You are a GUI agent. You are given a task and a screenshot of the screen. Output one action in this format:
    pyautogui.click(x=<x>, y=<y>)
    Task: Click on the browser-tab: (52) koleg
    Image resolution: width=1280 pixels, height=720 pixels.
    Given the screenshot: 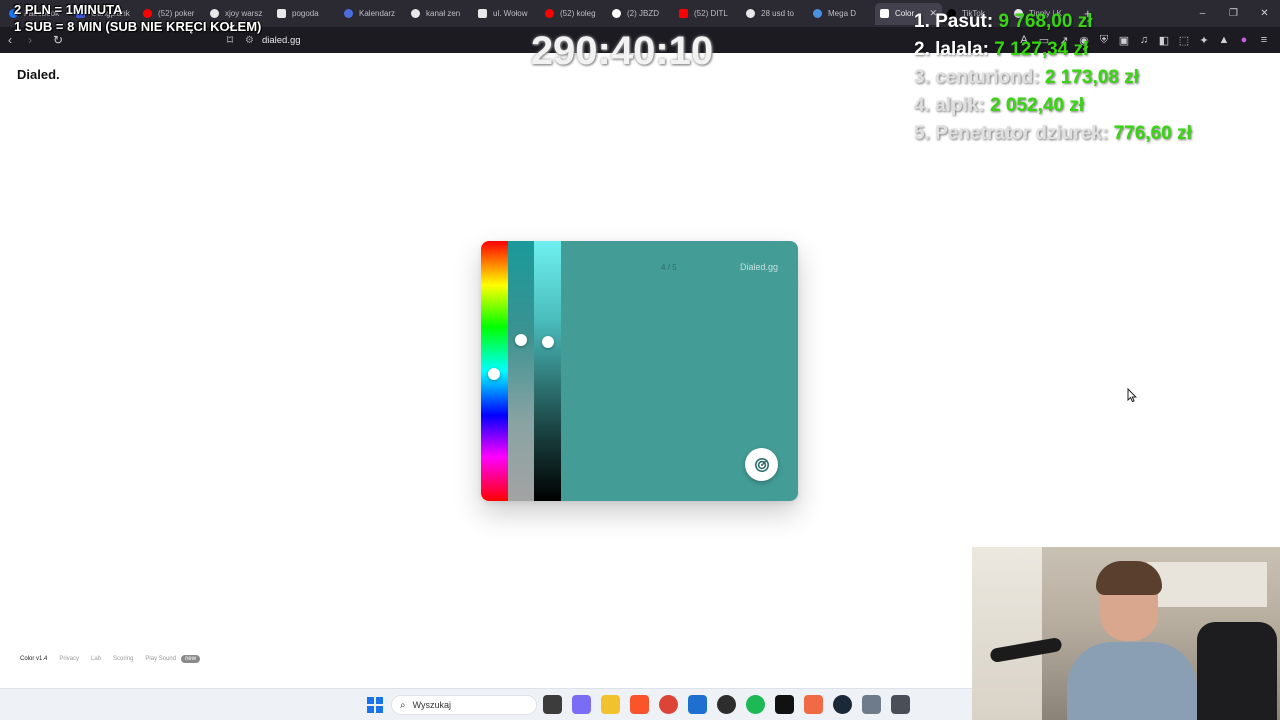 What is the action you would take?
    pyautogui.click(x=573, y=14)
    